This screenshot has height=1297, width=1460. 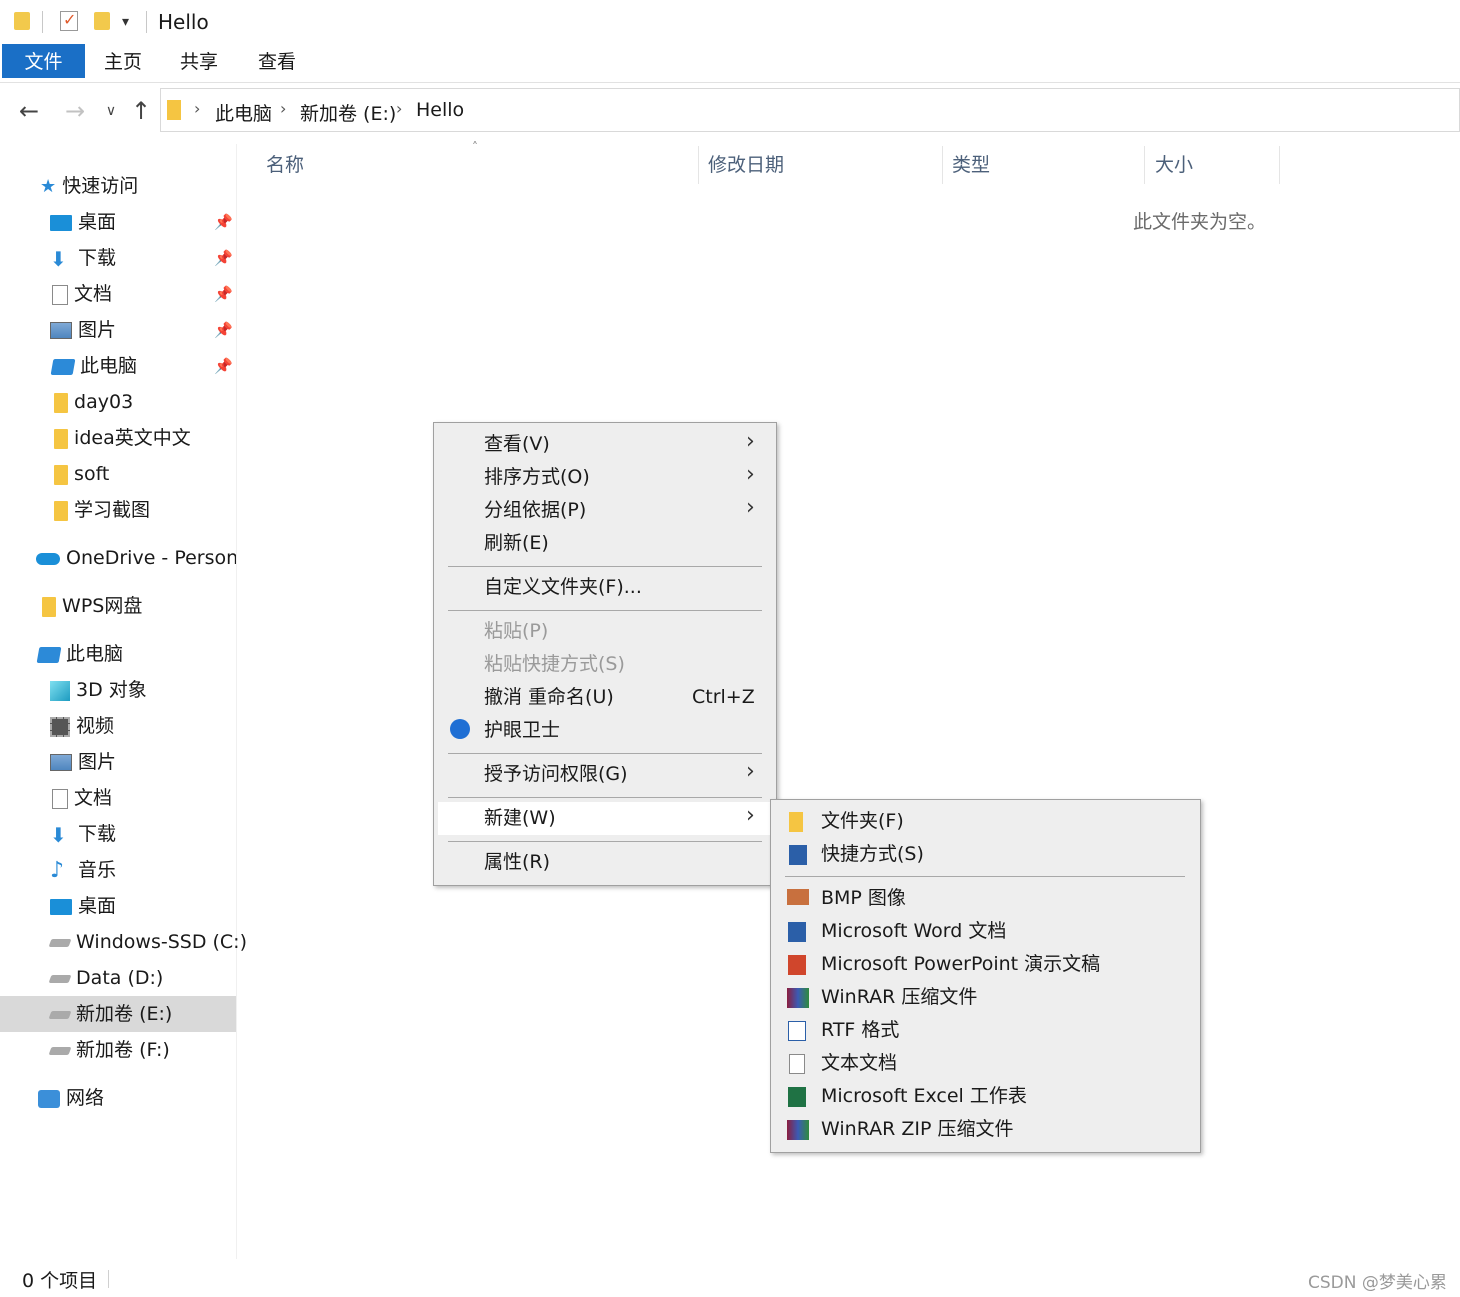 I want to click on up-arrow-icon: ↑, so click(x=141, y=111).